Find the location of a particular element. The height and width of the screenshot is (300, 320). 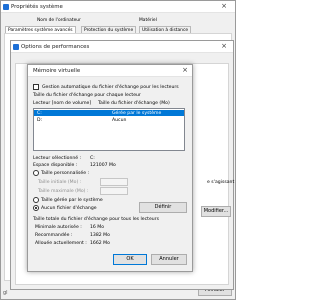

min-allowed-value: 16 Mo is located at coordinates (97, 227).